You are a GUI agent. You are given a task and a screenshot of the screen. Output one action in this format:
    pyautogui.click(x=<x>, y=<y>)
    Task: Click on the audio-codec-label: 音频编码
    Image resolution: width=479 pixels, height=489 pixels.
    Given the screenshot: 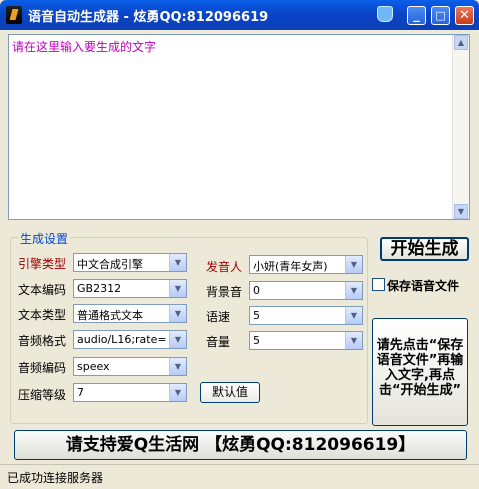 What is the action you would take?
    pyautogui.click(x=42, y=368)
    